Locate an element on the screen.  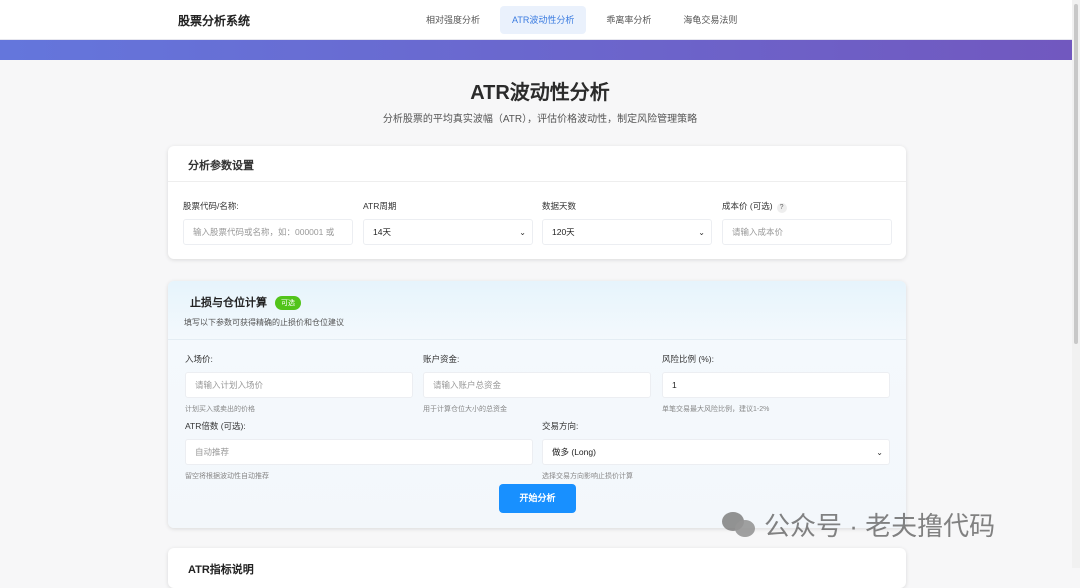
risk-label: 风险比例 (%): is located at coordinates (688, 359).